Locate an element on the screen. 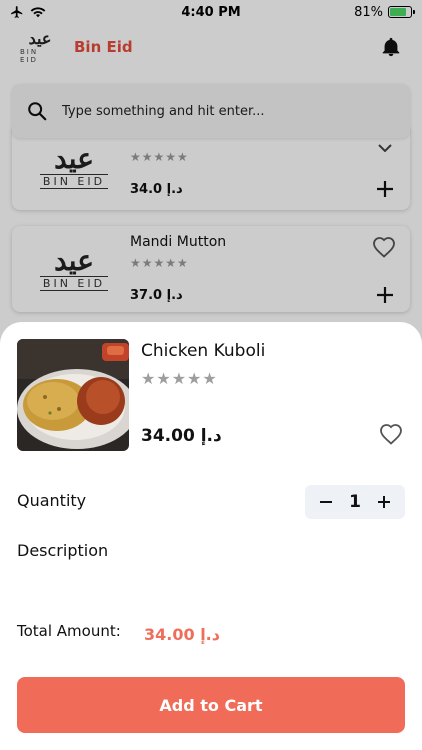 This screenshot has height=750, width=422. total-amount-label: Total Amount: is located at coordinates (69, 631).